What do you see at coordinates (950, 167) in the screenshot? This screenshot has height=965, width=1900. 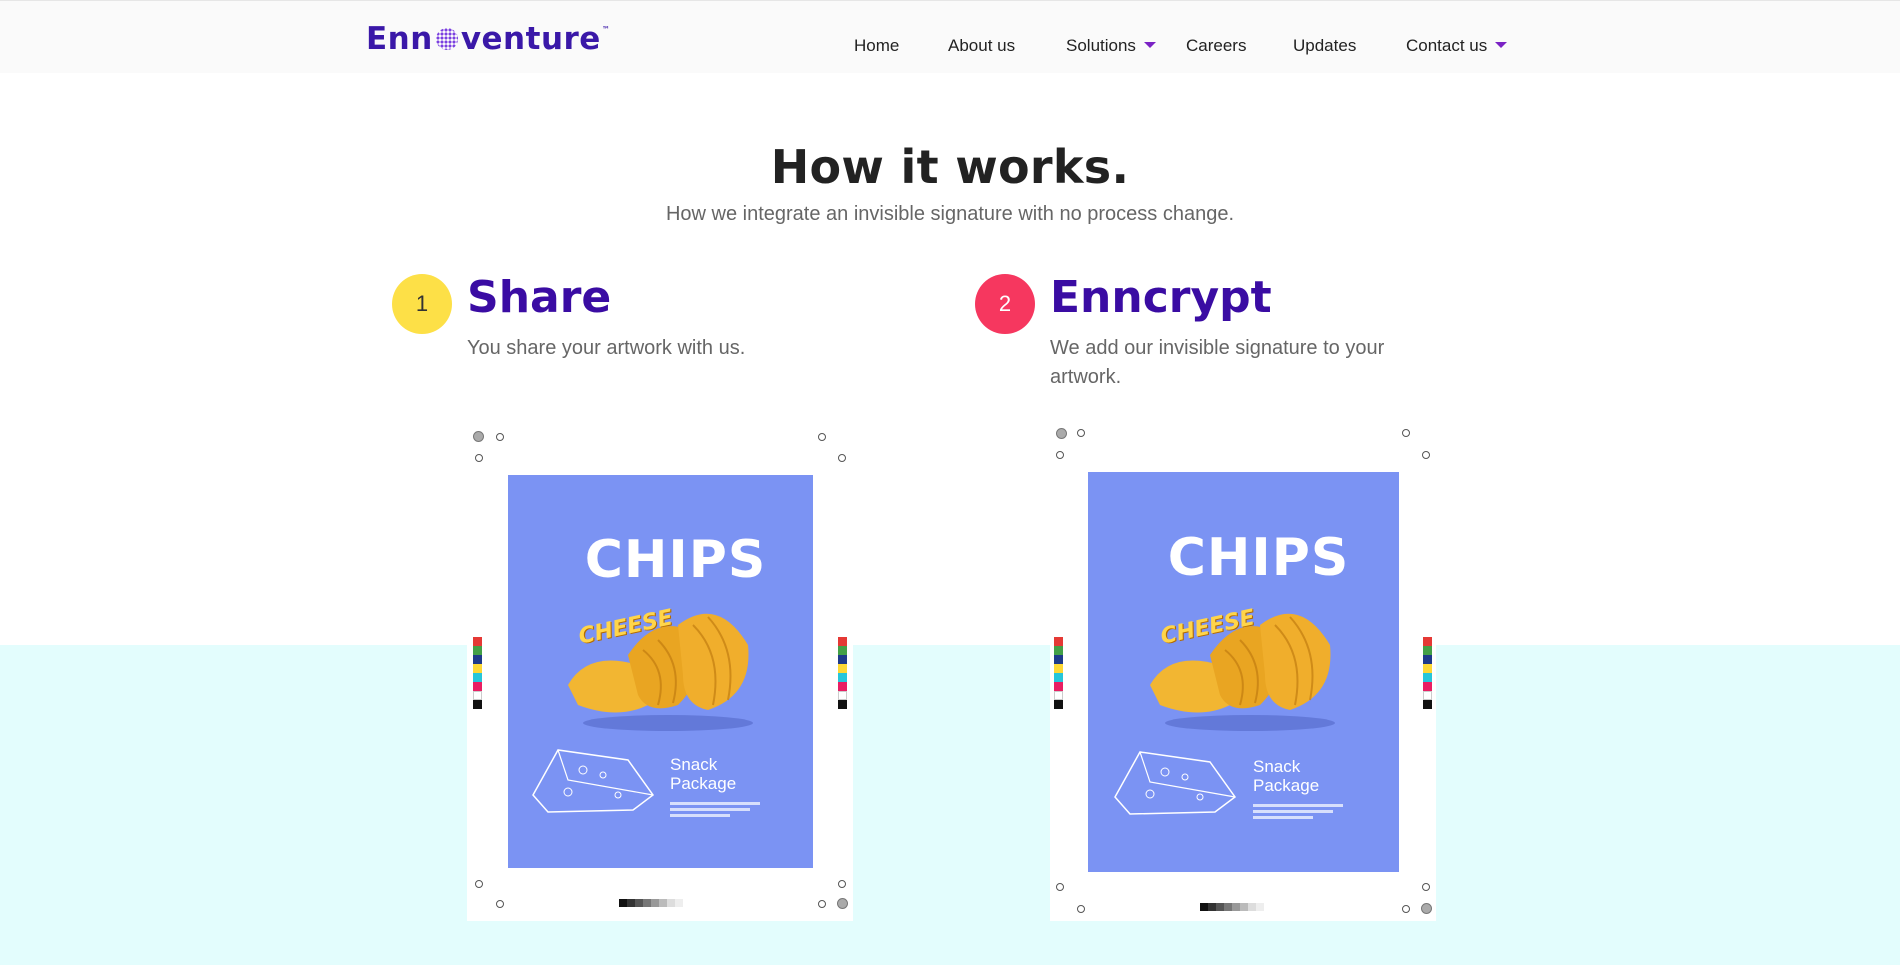 I see `section-title: How it works.` at bounding box center [950, 167].